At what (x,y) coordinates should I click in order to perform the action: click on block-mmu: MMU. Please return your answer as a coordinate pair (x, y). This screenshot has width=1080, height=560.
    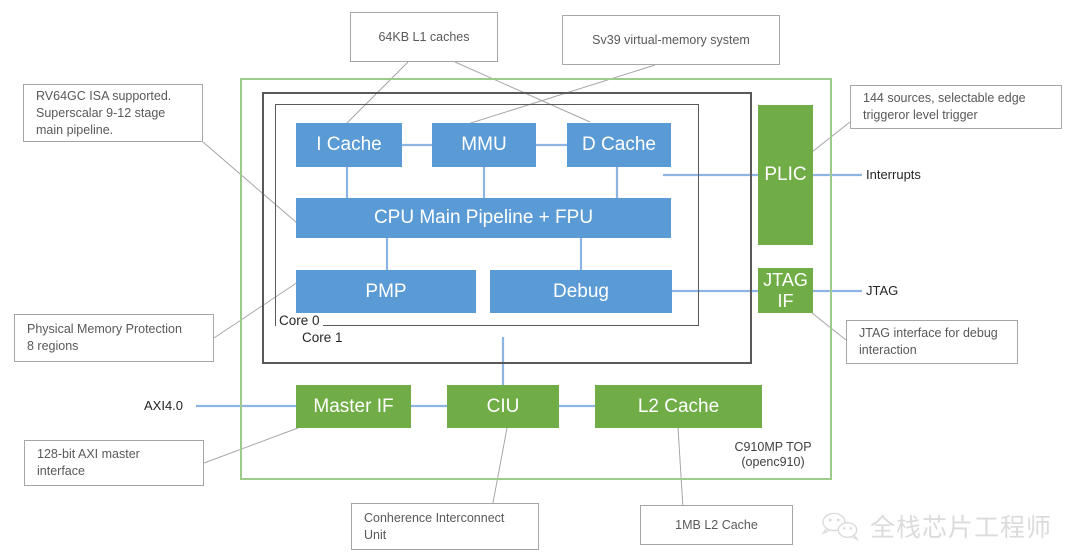
    Looking at the image, I should click on (484, 145).